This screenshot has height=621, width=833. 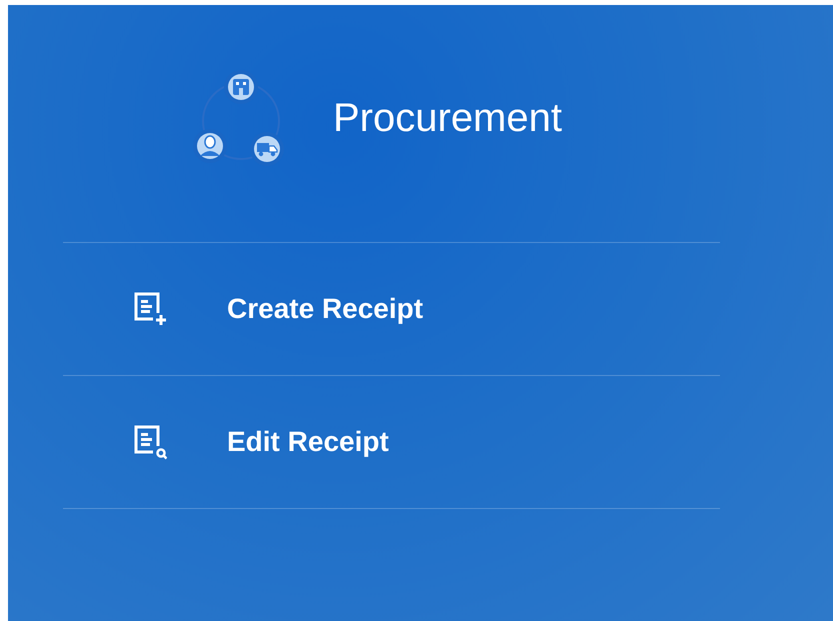 What do you see at coordinates (150, 442) in the screenshot?
I see `search-document-icon` at bounding box center [150, 442].